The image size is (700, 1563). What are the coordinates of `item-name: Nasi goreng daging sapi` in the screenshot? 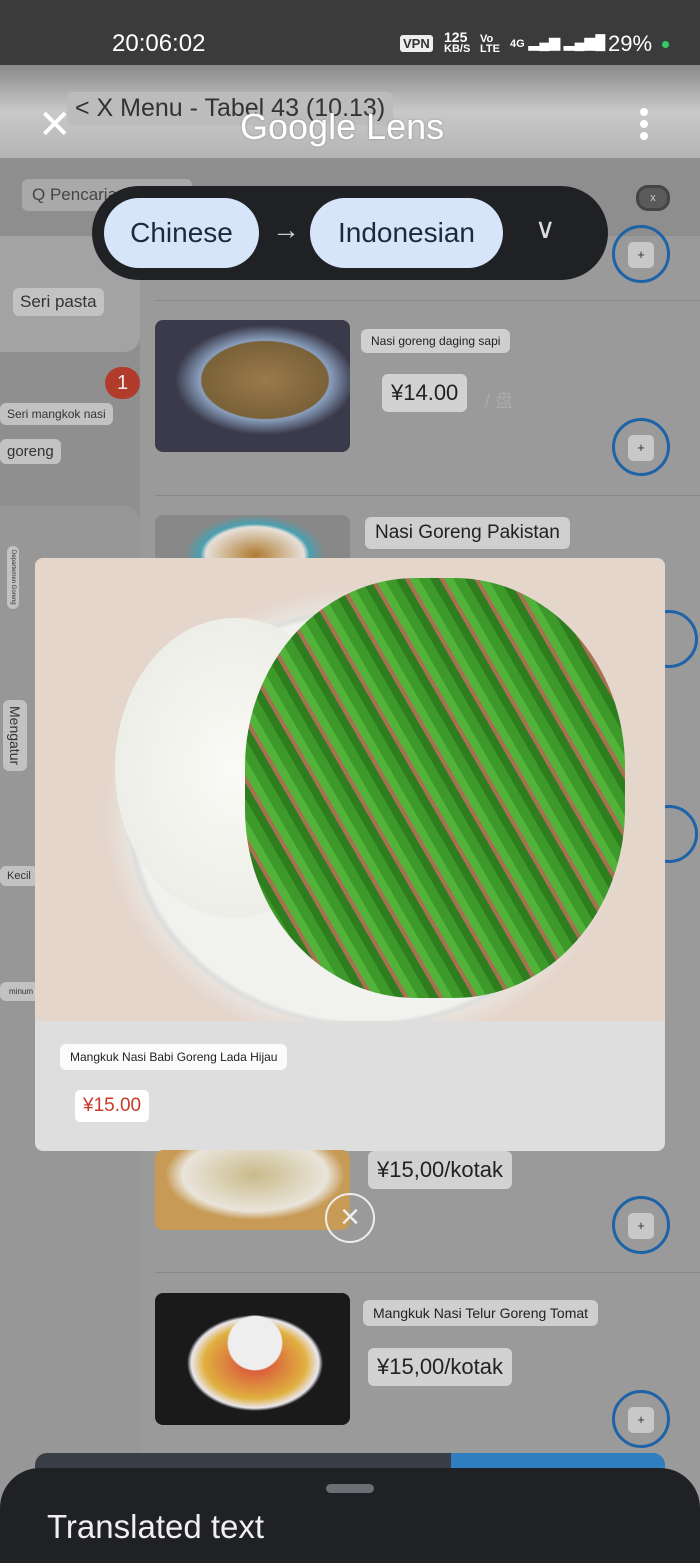 It's located at (436, 341).